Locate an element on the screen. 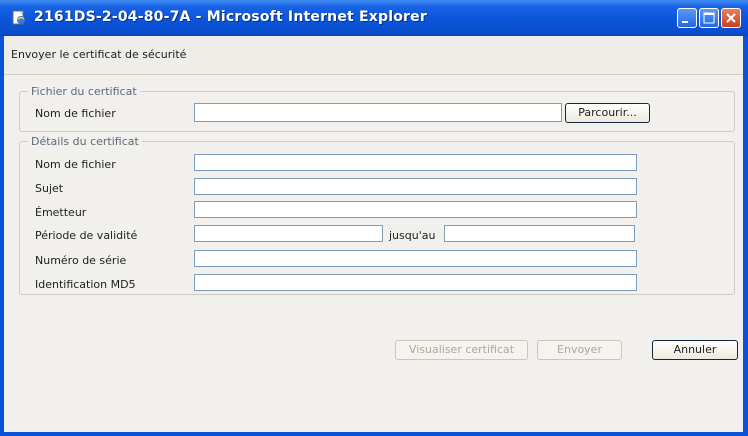 The image size is (748, 436). details-file-name-label: Nom de fichier is located at coordinates (75, 164).